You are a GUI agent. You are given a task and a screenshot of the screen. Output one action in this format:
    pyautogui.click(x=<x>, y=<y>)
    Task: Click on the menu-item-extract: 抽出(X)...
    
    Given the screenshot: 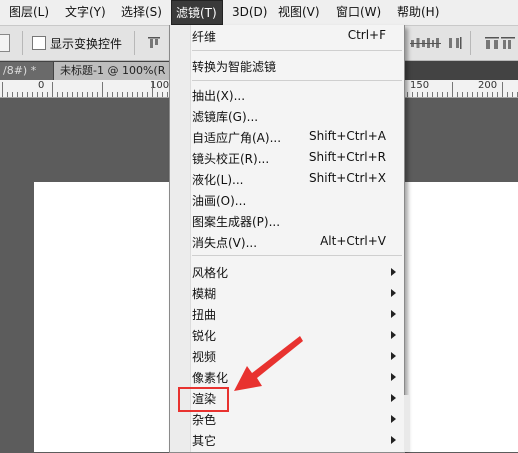 What is the action you would take?
    pyautogui.click(x=297, y=94)
    